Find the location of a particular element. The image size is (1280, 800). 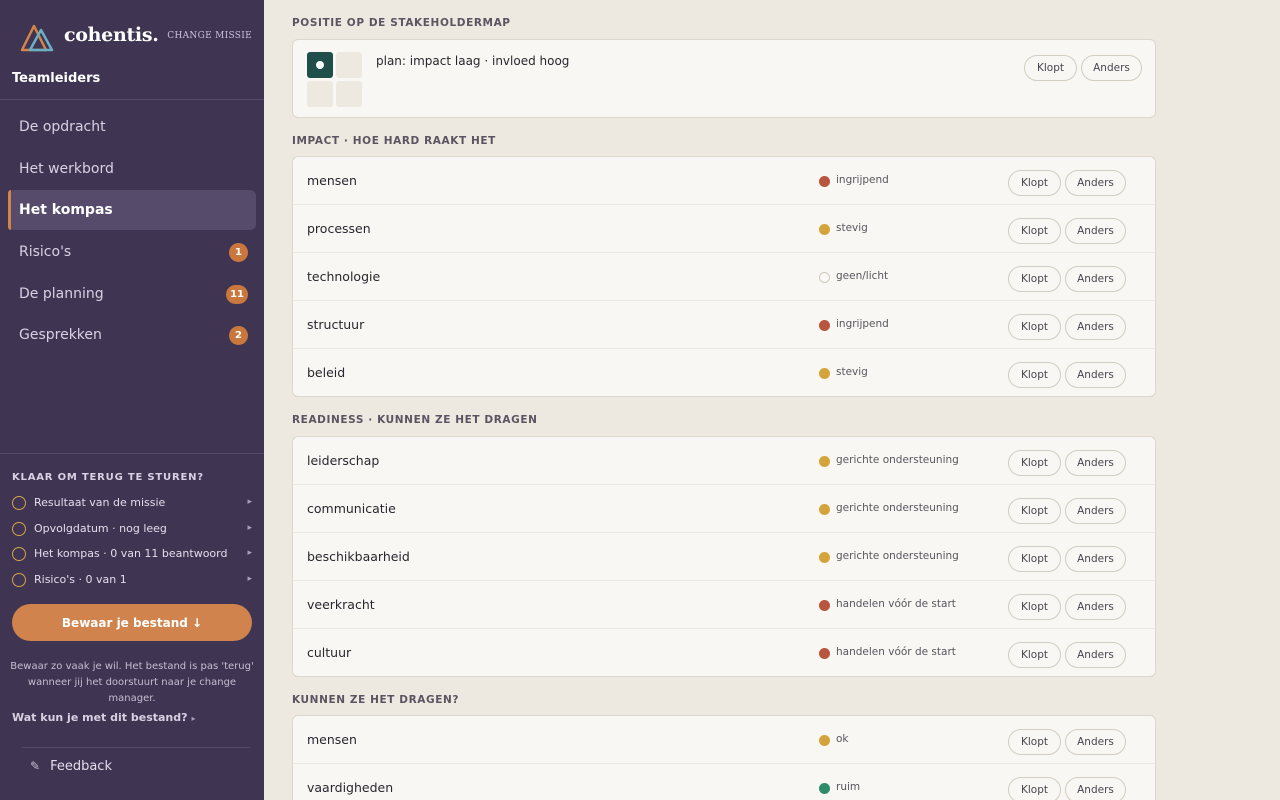

save-file-button: Bewaar je bestand ↓ is located at coordinates (132, 622).